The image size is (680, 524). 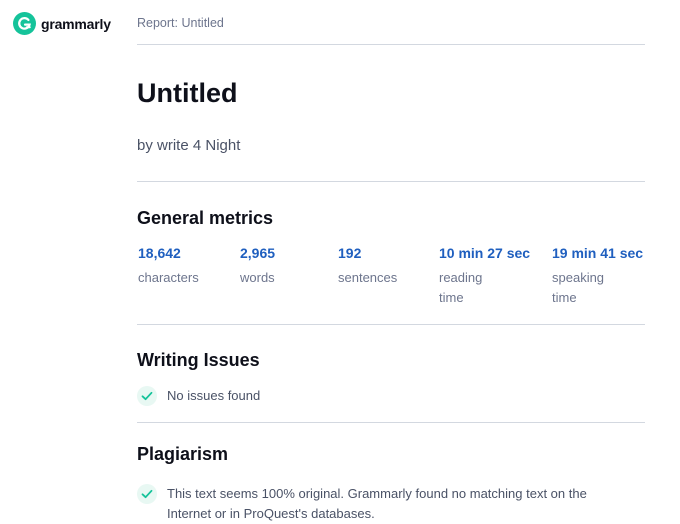 I want to click on grammarly-g-icon, so click(x=24, y=23).